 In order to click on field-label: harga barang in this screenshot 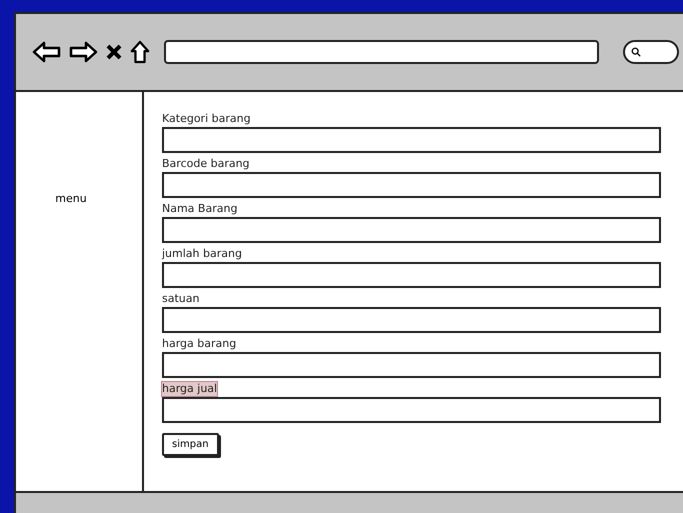, I will do `click(199, 344)`.